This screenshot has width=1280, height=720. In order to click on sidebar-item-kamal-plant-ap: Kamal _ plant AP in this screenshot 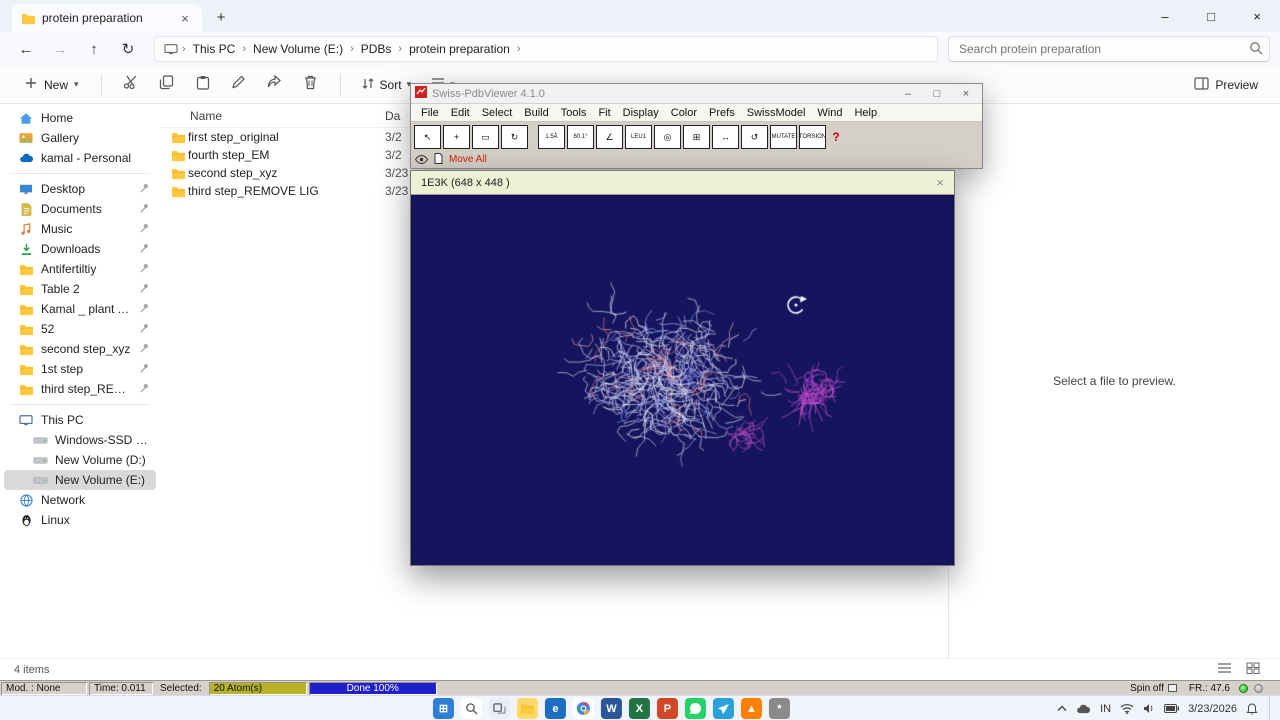, I will do `click(80, 309)`.